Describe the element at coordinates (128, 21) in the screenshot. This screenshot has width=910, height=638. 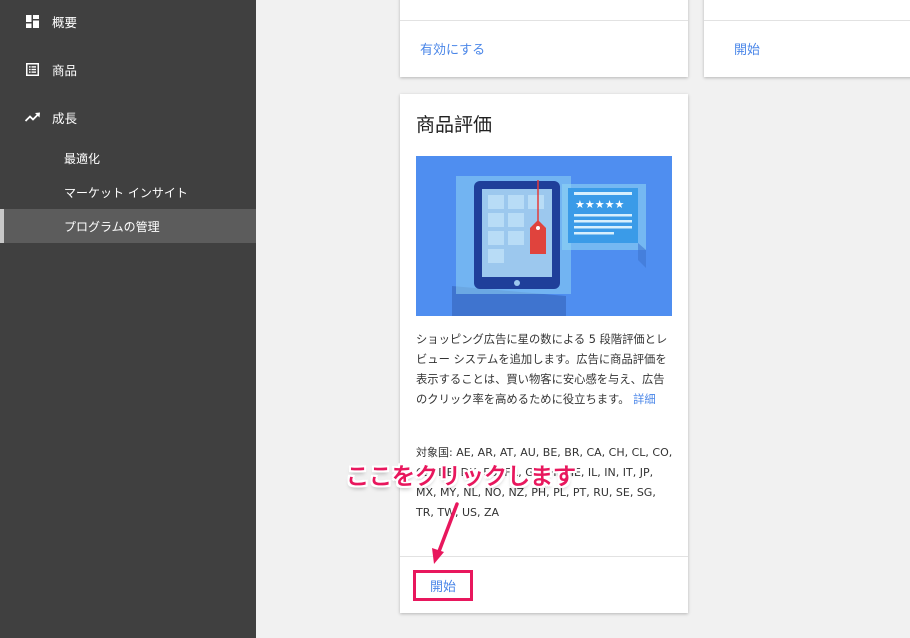
I see `sidebar-item-overview: 概要` at that location.